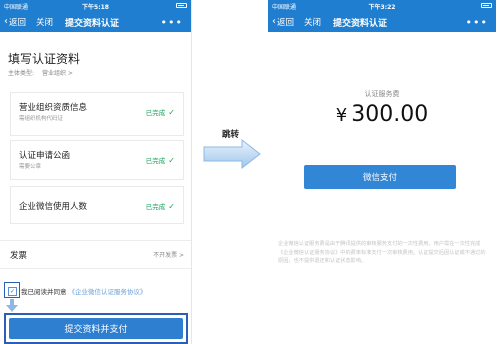 This screenshot has width=500, height=344. What do you see at coordinates (53, 207) in the screenshot?
I see `item-name: 企业微信使用人数` at bounding box center [53, 207].